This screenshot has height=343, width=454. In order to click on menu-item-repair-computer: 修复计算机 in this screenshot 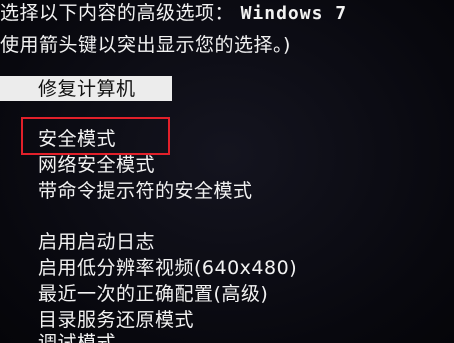, I will do `click(87, 89)`.